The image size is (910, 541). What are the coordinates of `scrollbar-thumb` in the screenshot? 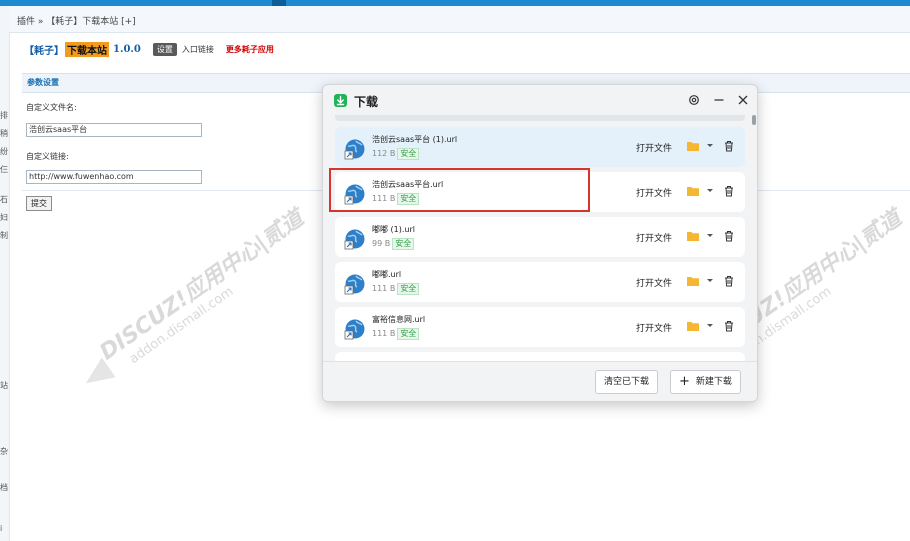 It's located at (754, 120).